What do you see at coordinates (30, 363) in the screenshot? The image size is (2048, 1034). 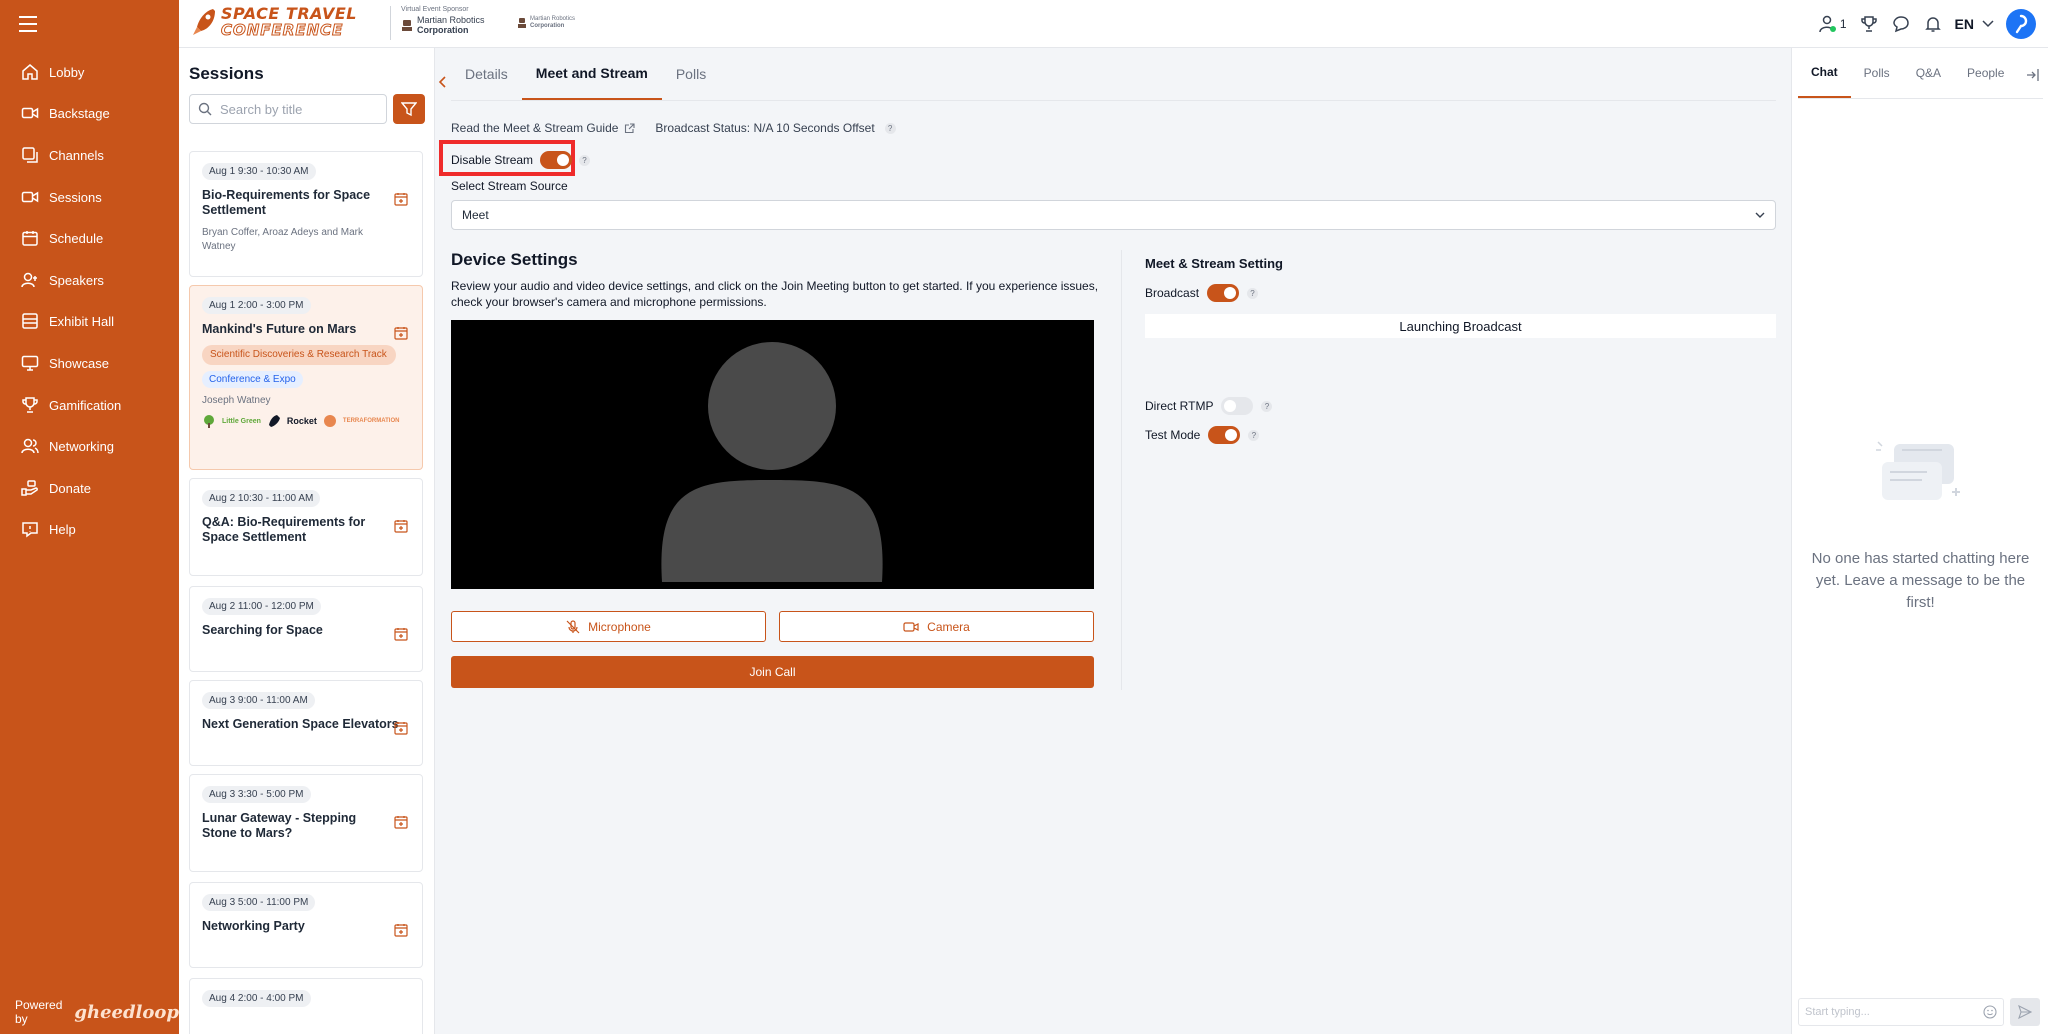 I see `showcase-icon` at bounding box center [30, 363].